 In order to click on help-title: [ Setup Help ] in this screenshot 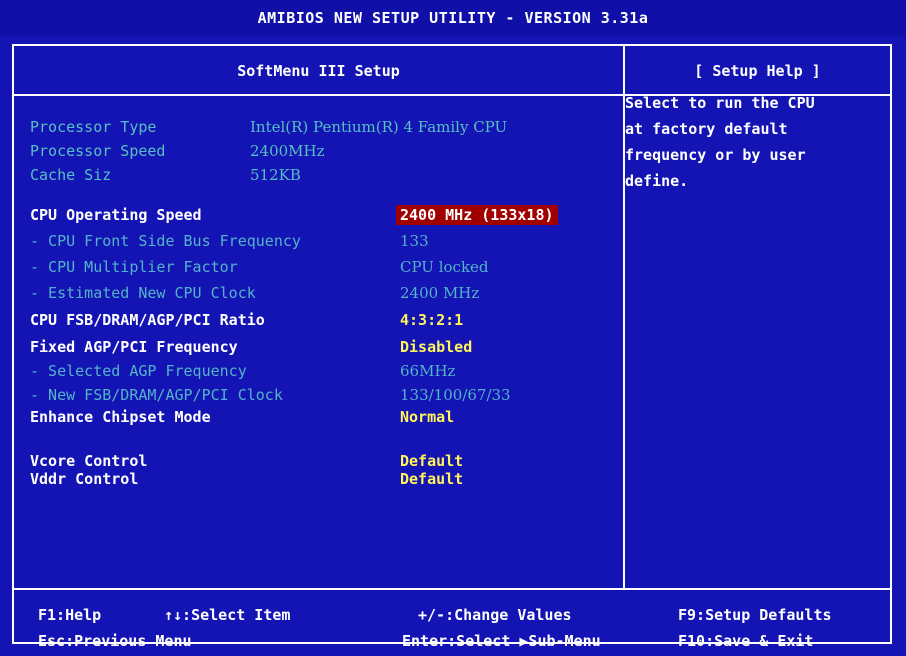, I will do `click(757, 71)`.